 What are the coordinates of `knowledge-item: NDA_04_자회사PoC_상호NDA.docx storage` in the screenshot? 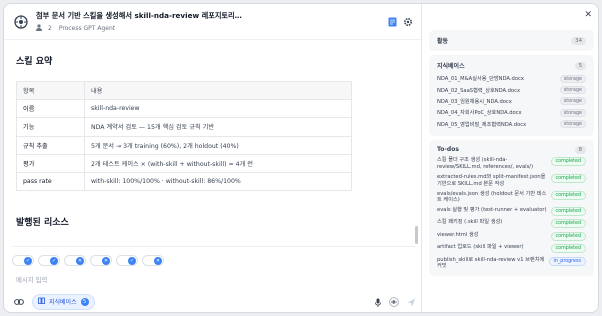 It's located at (511, 112).